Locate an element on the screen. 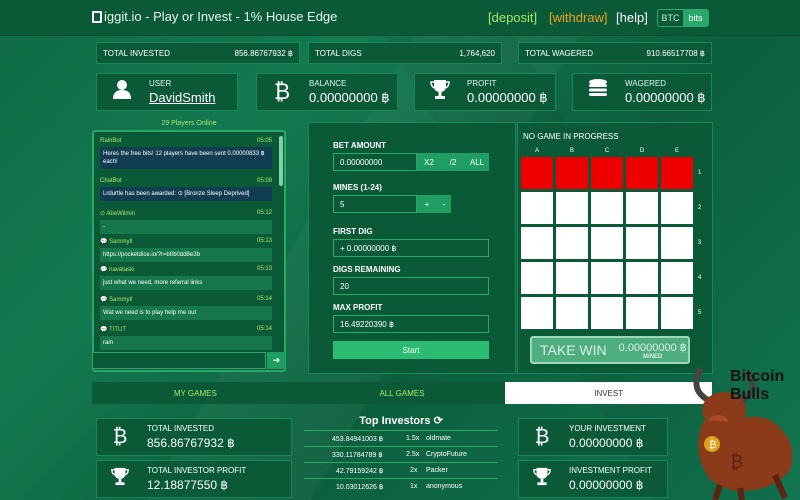 The image size is (800, 500). chat-user: 💬 TITUT is located at coordinates (113, 329).